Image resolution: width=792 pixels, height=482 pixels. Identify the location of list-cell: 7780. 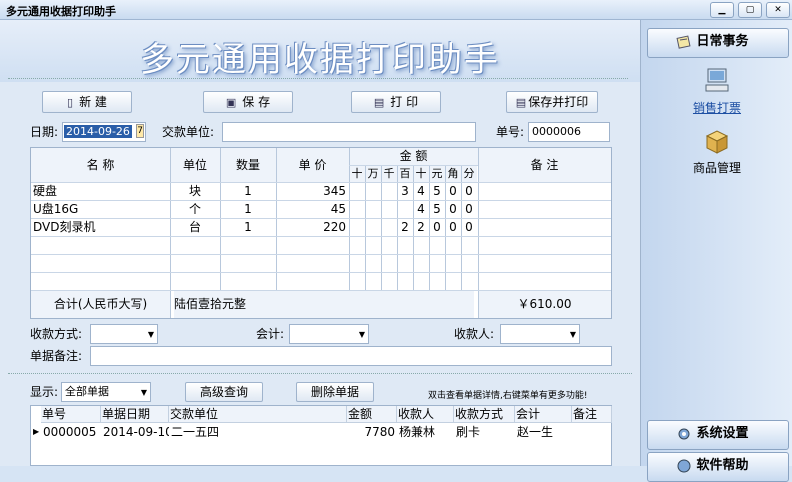
(372, 432).